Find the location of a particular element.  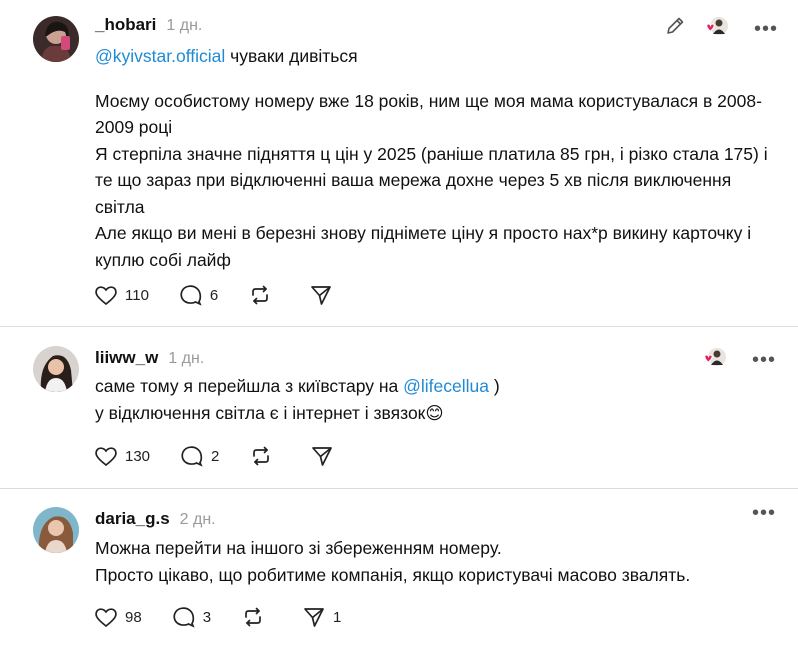

post-actions: 130 2 is located at coordinates (232, 456).